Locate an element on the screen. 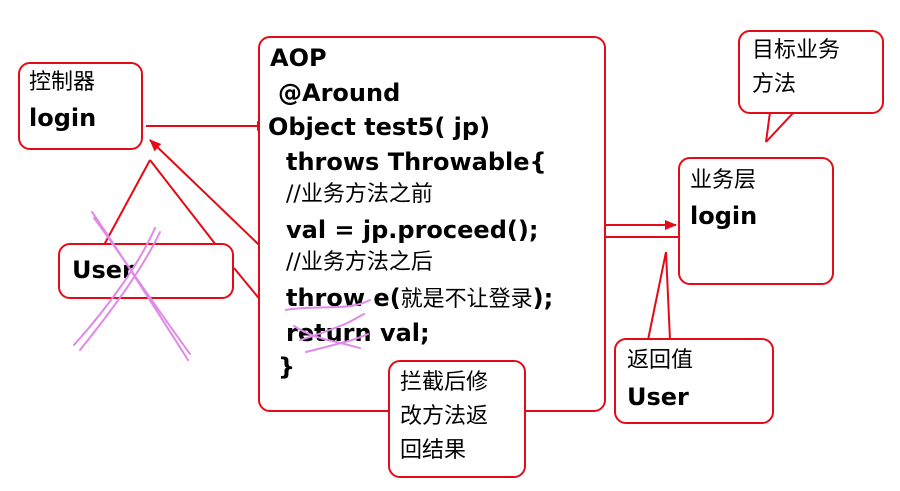 The image size is (900, 491). return-strike-b is located at coordinates (332, 327).